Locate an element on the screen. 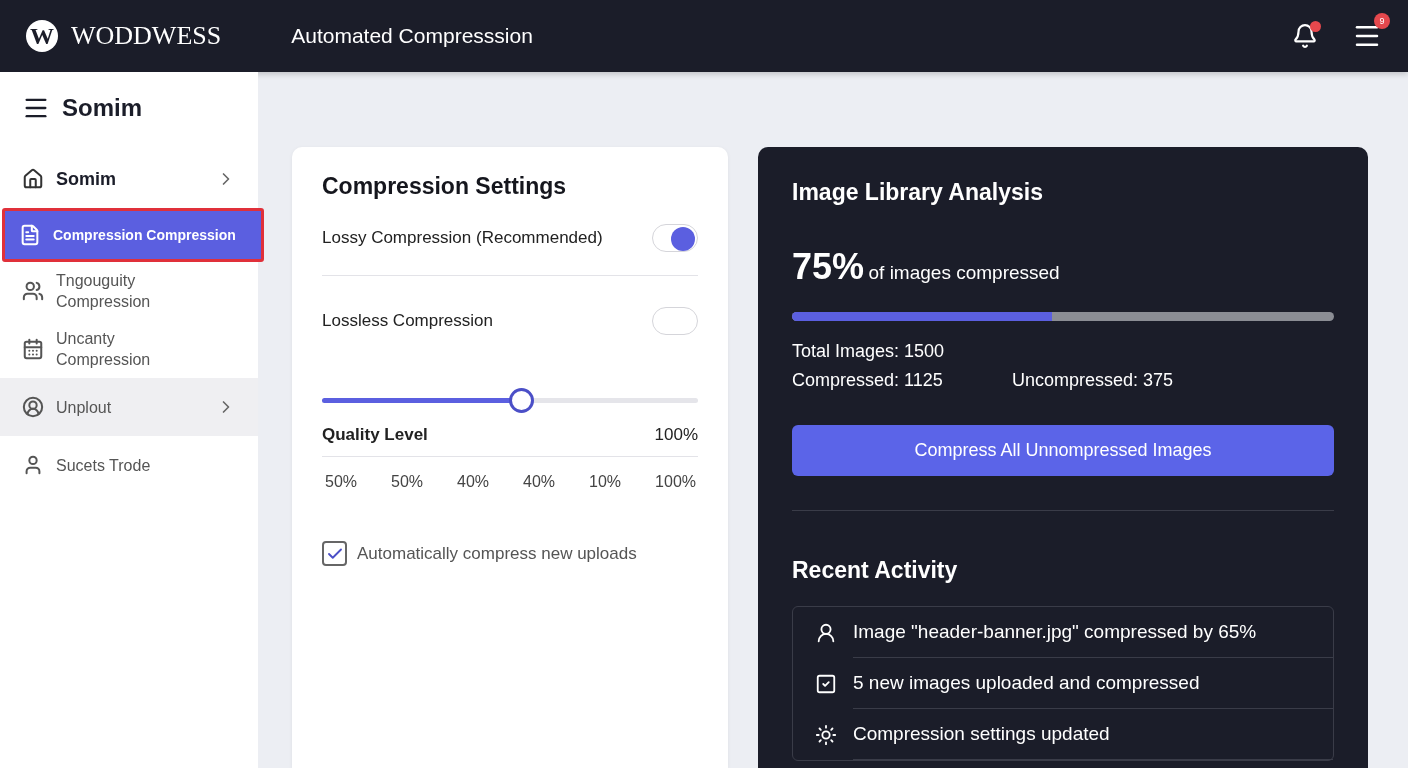 The image size is (1408, 768). activity-text: Compression settings updated is located at coordinates (1093, 734).